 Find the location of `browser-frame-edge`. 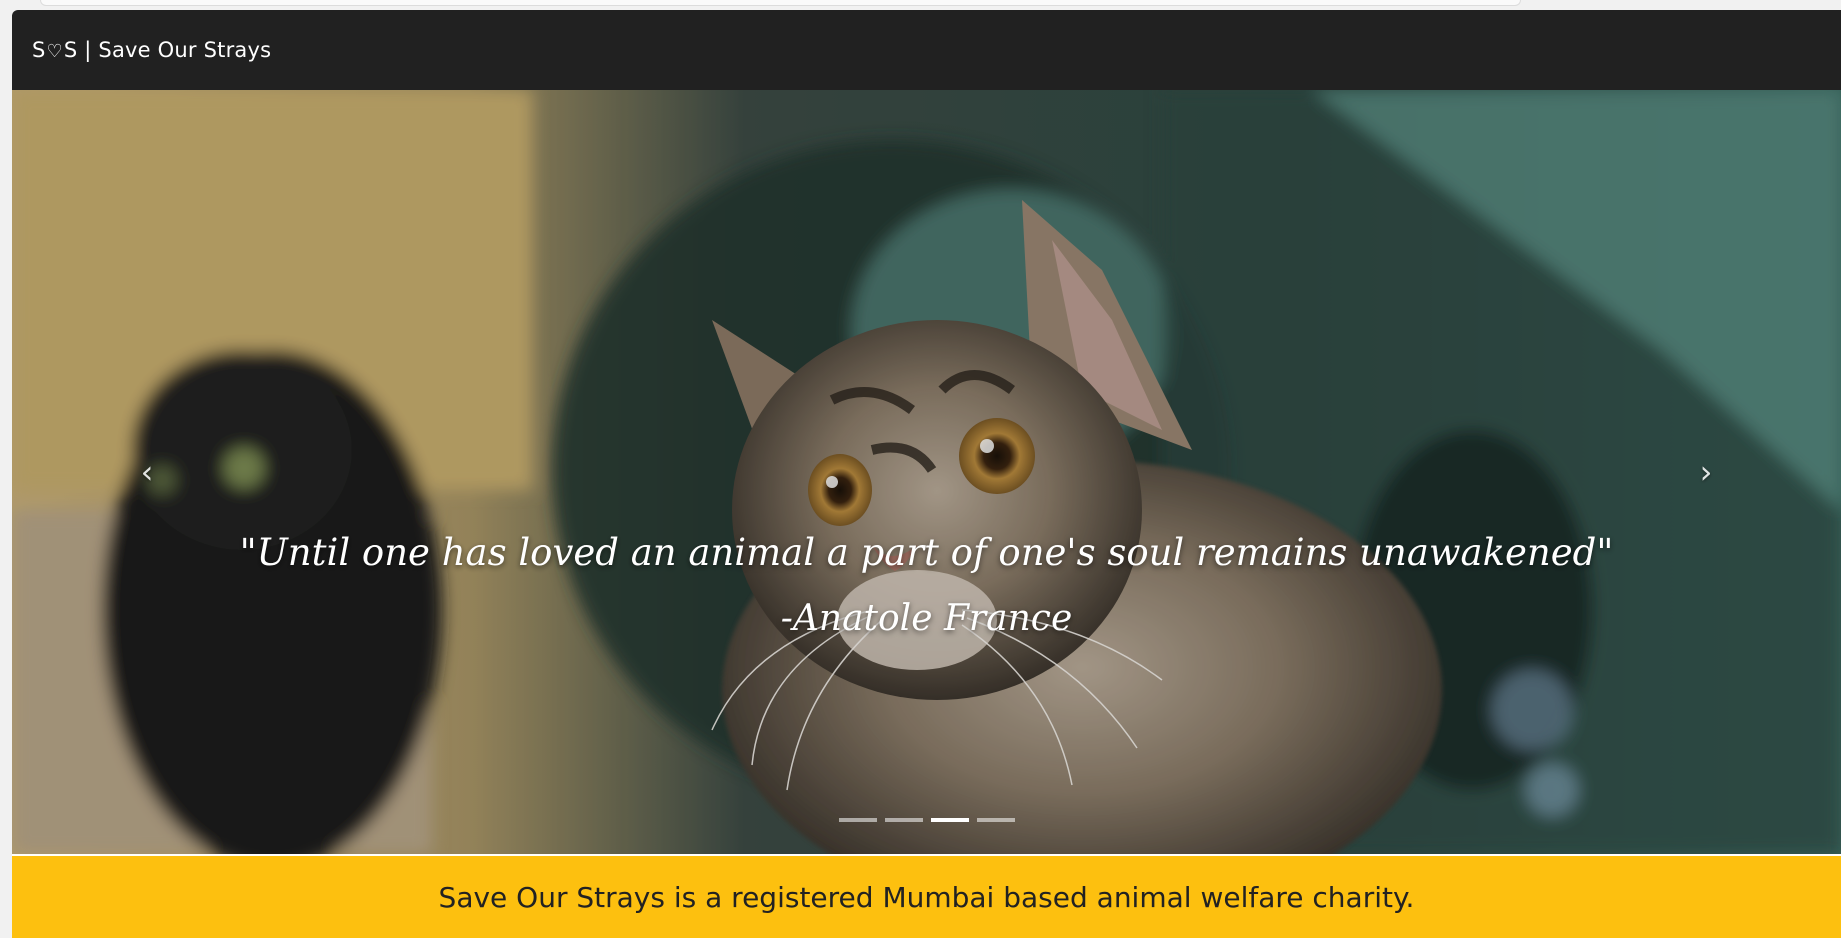

browser-frame-edge is located at coordinates (780, 3).